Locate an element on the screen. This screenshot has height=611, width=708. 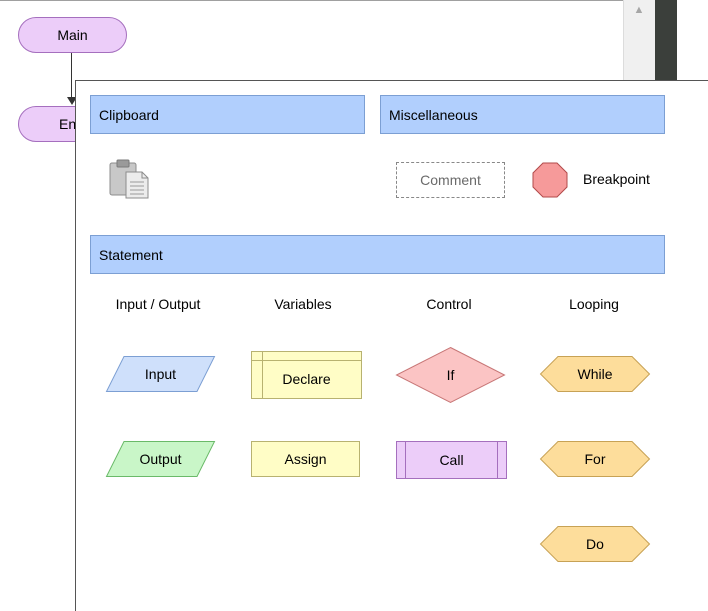
do-shape: Do is located at coordinates (595, 544).